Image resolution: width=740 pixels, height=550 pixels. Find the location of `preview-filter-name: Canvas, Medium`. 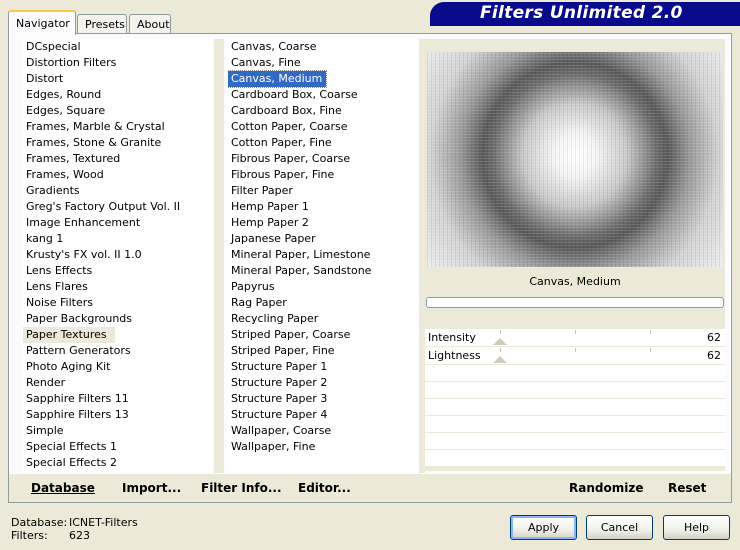

preview-filter-name: Canvas, Medium is located at coordinates (575, 281).